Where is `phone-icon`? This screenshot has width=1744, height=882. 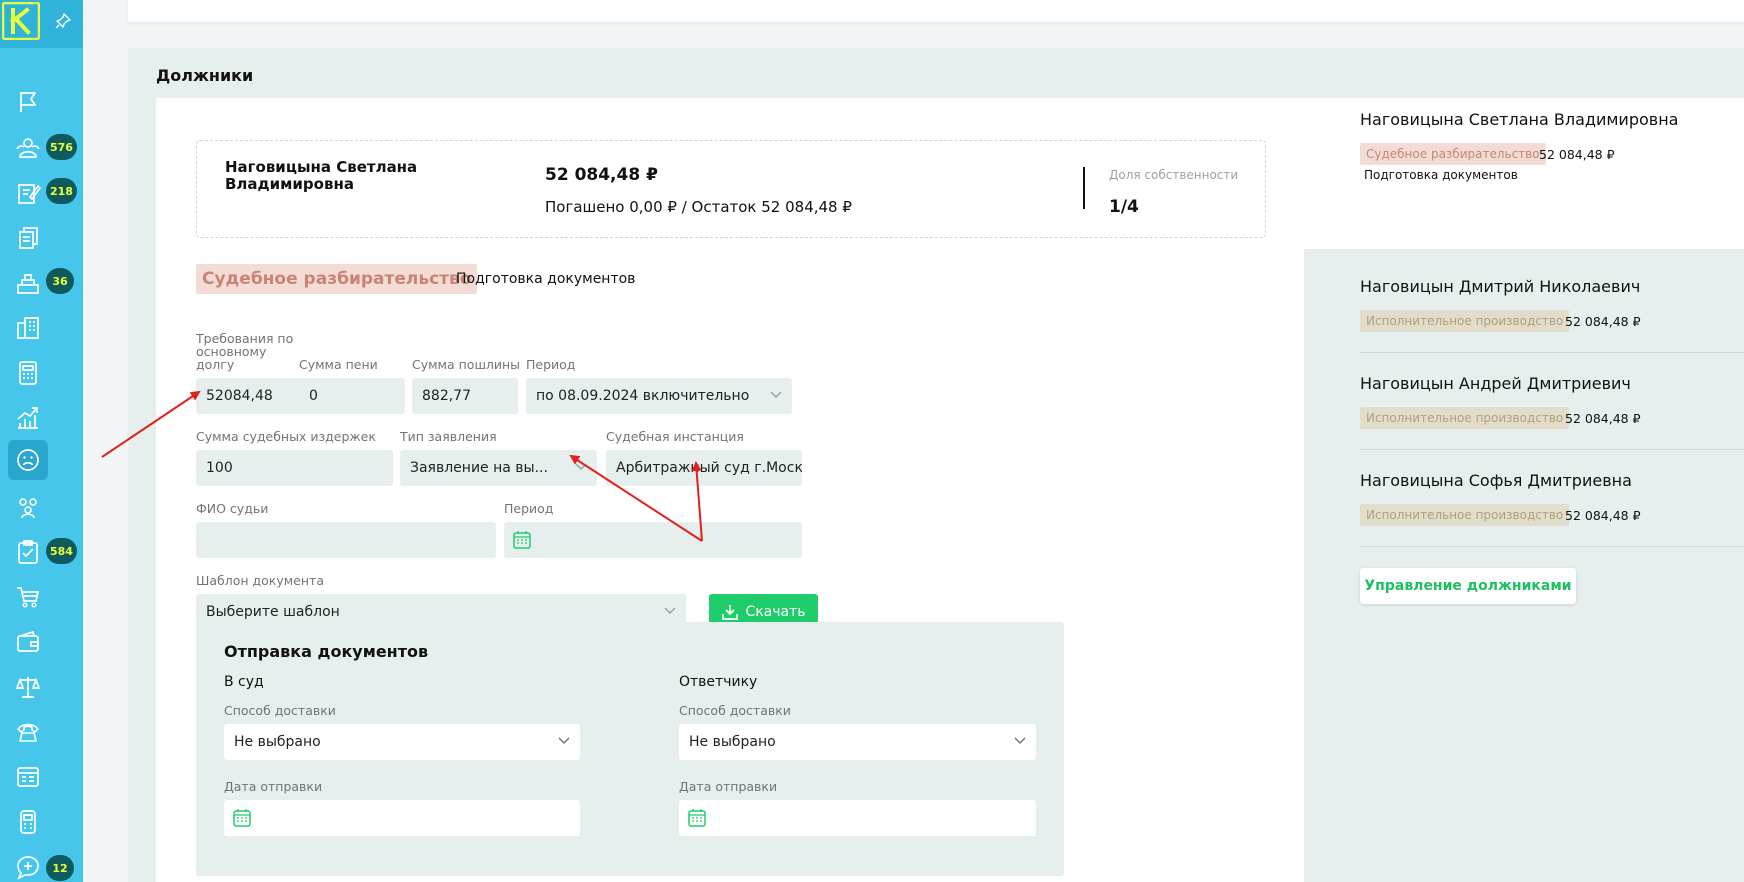 phone-icon is located at coordinates (28, 732).